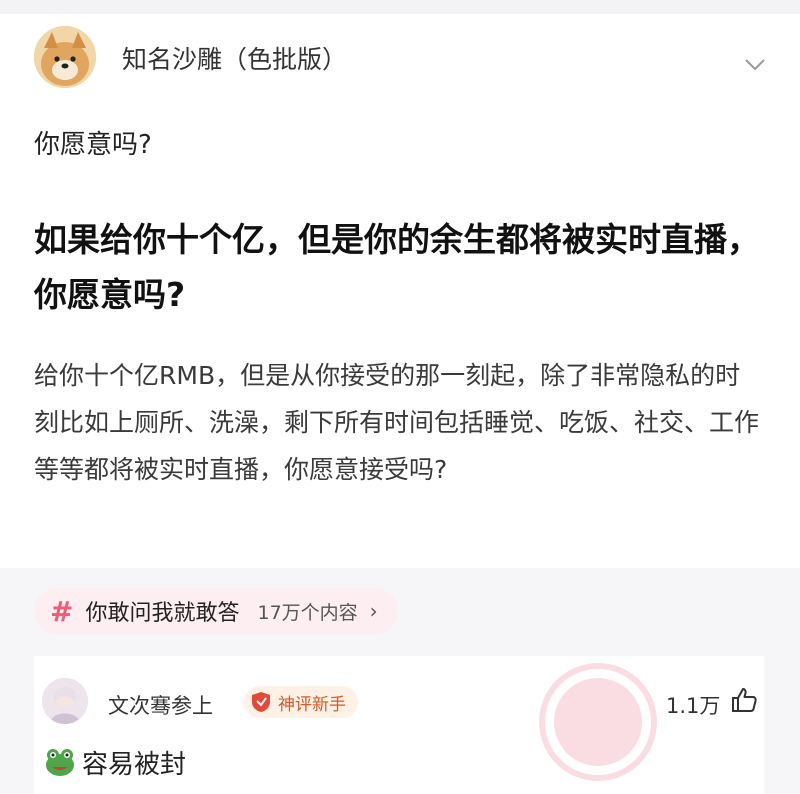 The image size is (800, 794). I want to click on frog-emoji-icon, so click(60, 762).